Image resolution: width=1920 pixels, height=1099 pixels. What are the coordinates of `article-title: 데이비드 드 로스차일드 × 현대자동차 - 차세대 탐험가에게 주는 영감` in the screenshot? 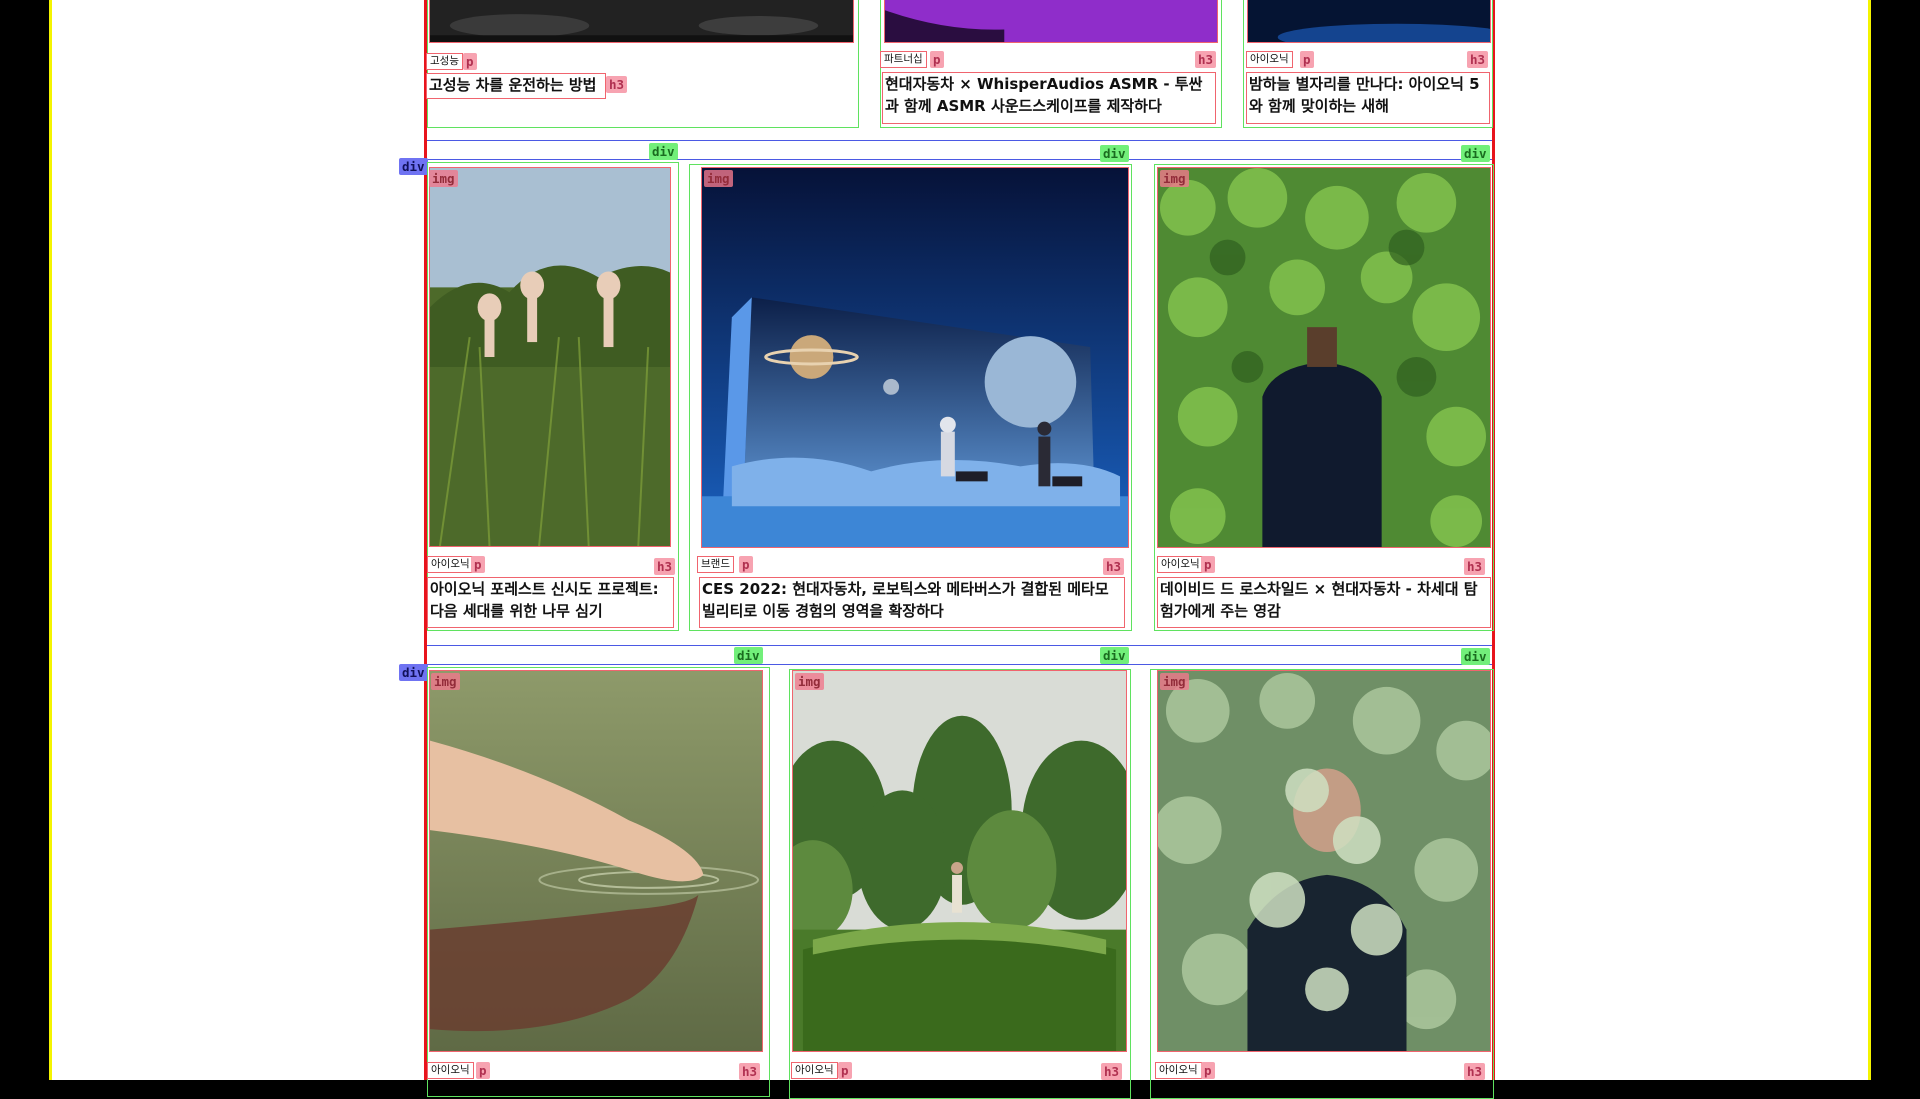 It's located at (1324, 602).